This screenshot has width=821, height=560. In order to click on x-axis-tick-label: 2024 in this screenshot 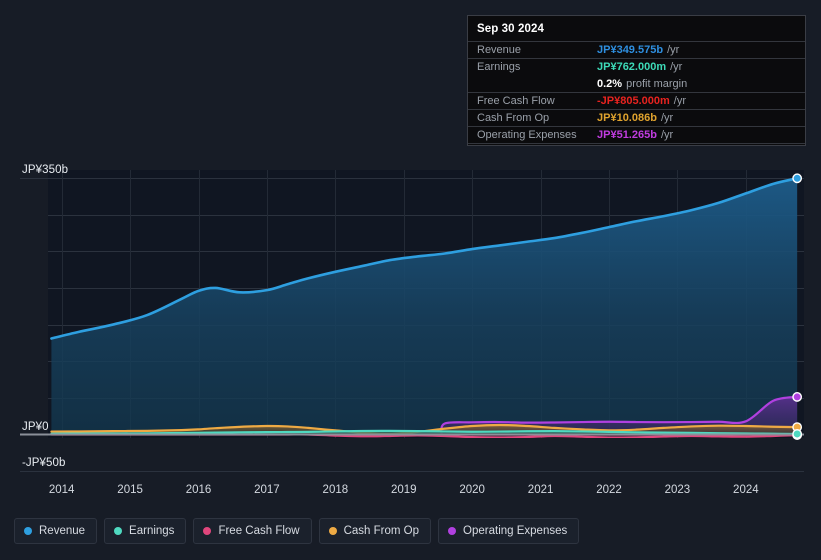, I will do `click(746, 490)`.